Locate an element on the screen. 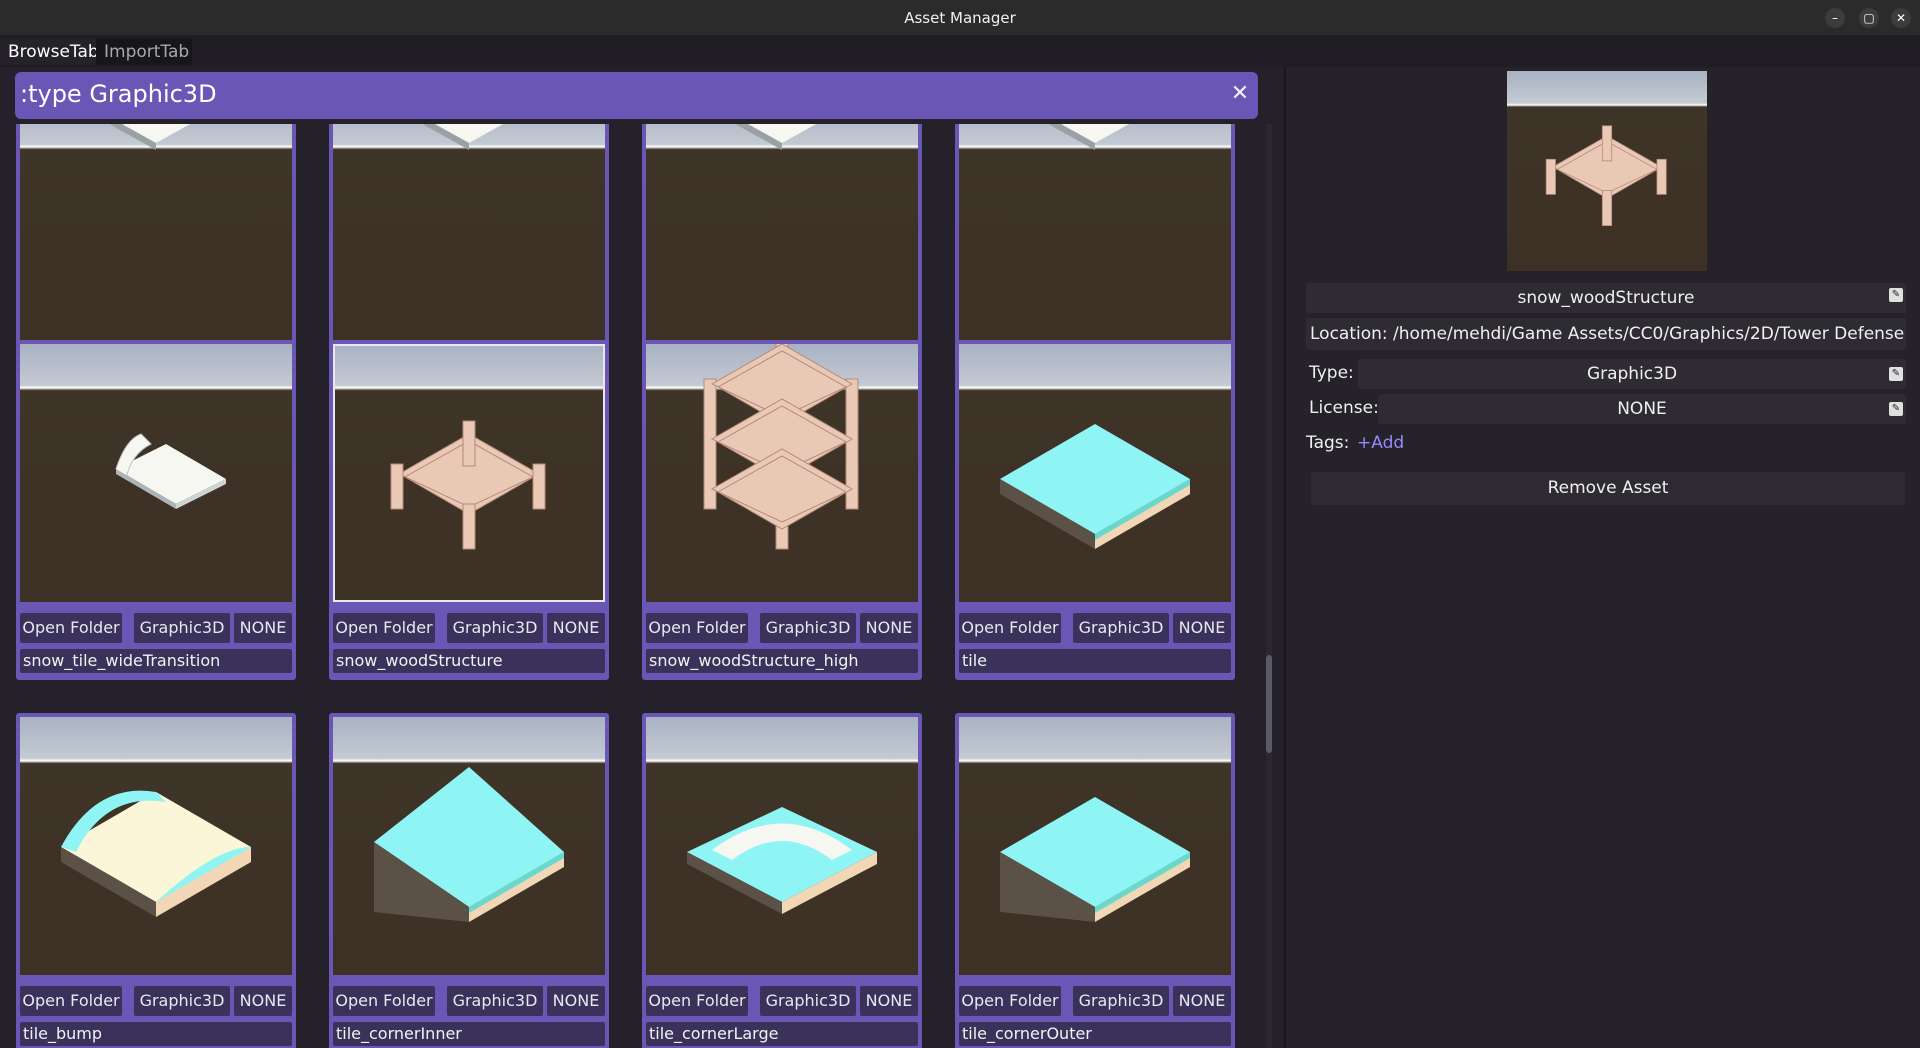 This screenshot has height=1048, width=1920. close-window-button: ✕ is located at coordinates (1901, 18).